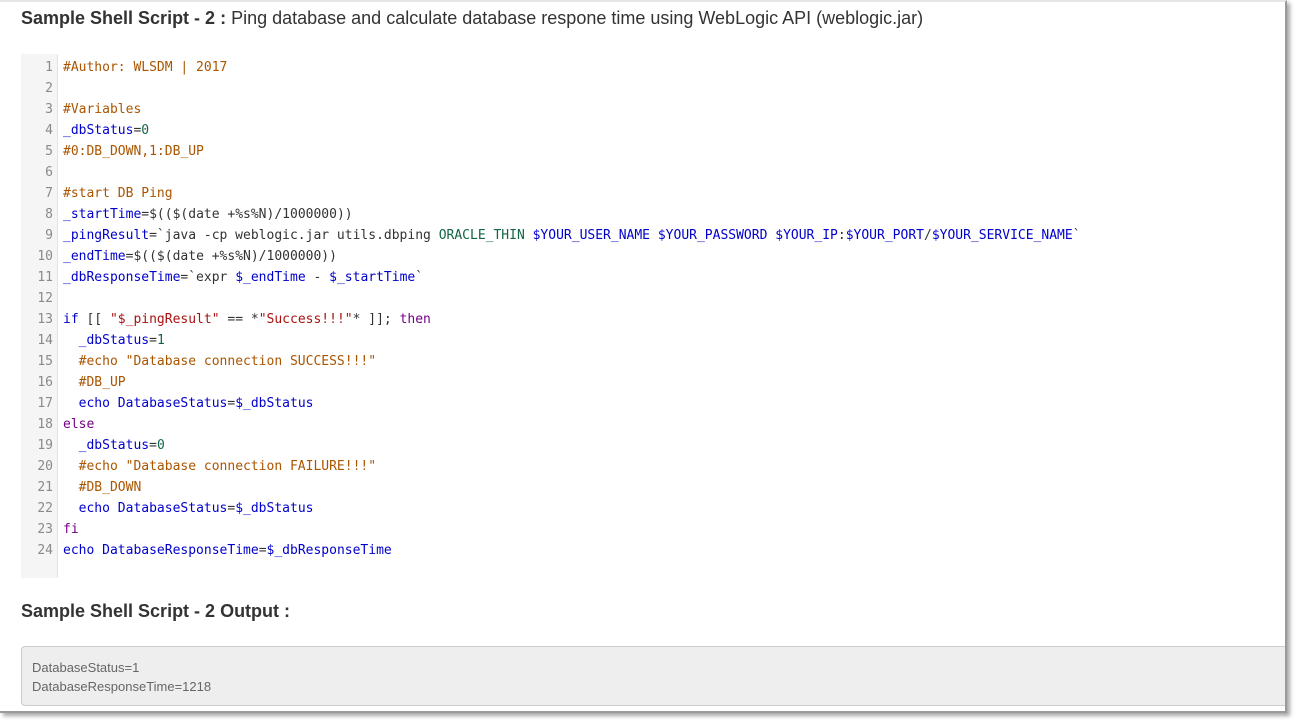 This screenshot has height=722, width=1298. I want to click on code-token: then, so click(415, 319).